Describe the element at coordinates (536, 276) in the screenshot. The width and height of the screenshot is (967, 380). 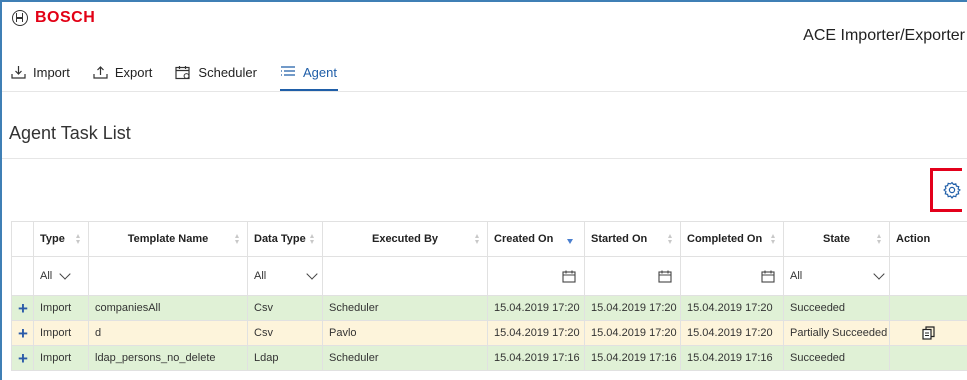
I see `created-on-filter` at that location.